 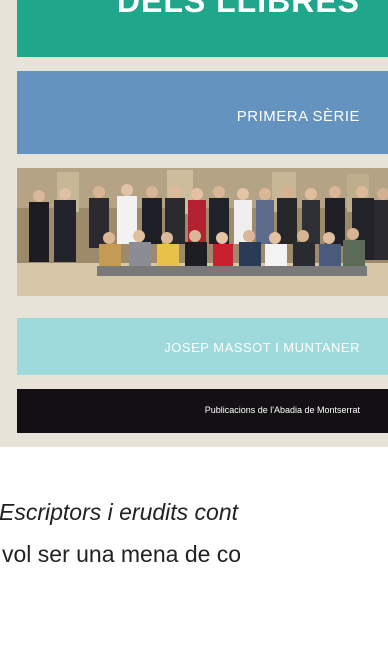 What do you see at coordinates (122, 554) in the screenshot?
I see `caption-line-2: vol ser una mena de co` at bounding box center [122, 554].